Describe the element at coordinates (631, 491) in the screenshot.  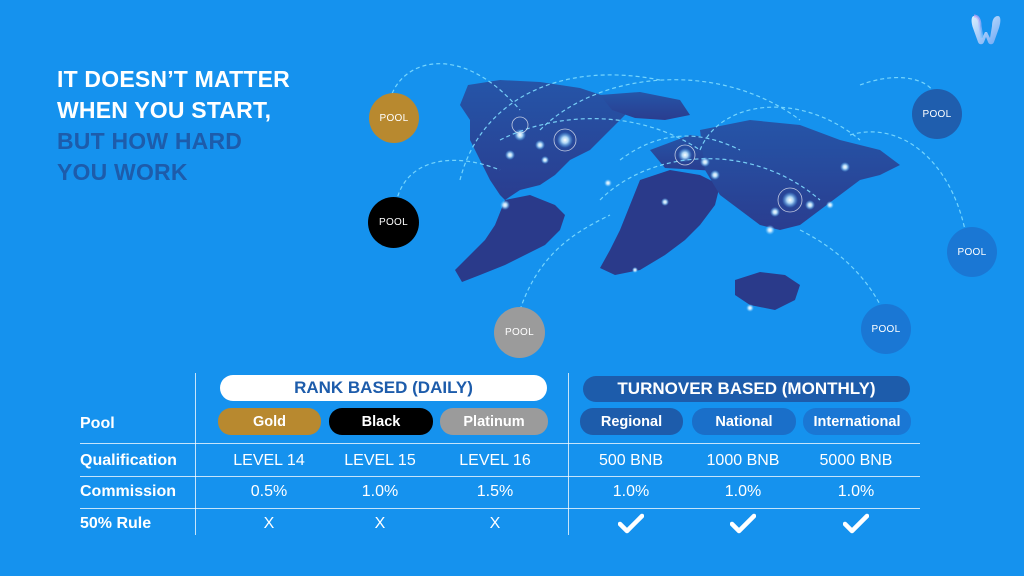
I see `commission-regional: 1.0%` at that location.